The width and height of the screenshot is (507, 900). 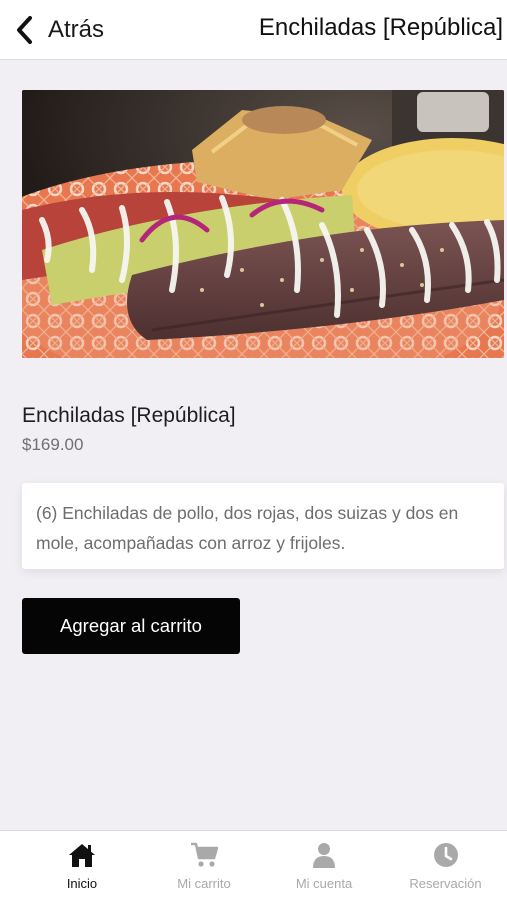 I want to click on product-price: $169.00, so click(x=53, y=444).